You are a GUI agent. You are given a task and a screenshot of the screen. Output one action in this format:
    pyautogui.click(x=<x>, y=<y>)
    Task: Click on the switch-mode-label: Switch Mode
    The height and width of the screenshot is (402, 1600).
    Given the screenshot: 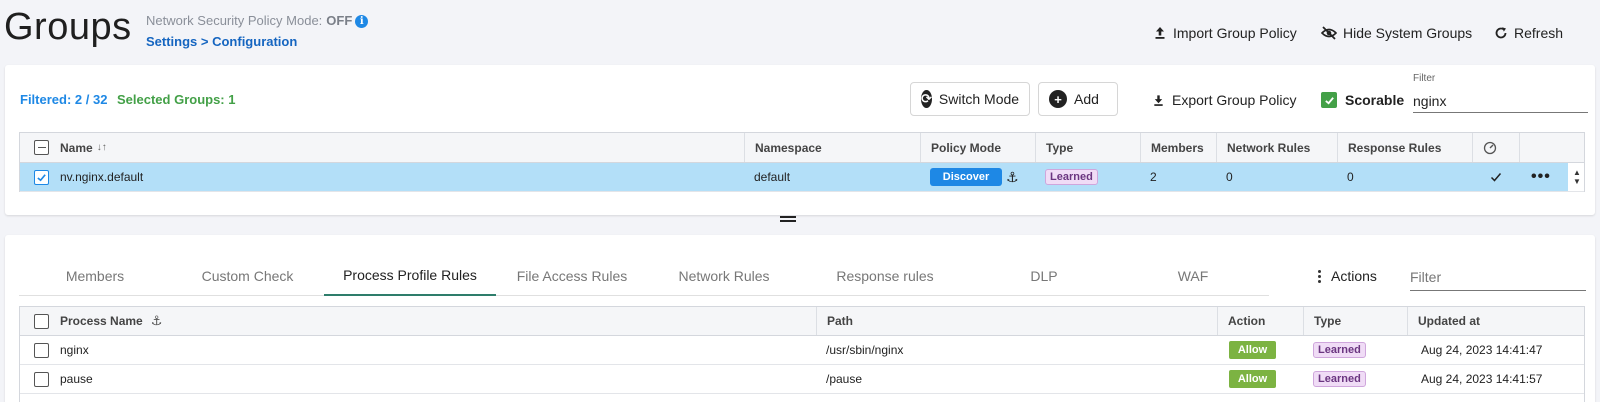 What is the action you would take?
    pyautogui.click(x=979, y=99)
    